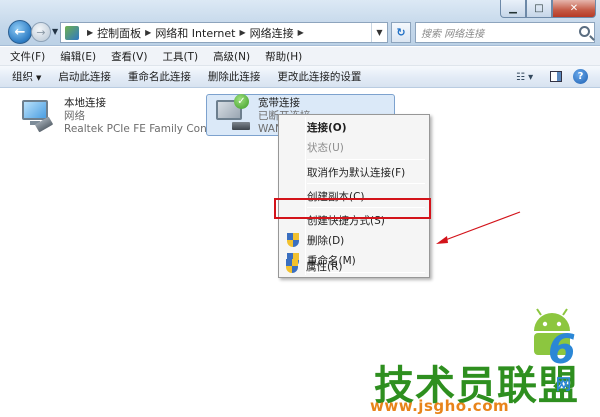 The image size is (600, 417). Describe the element at coordinates (55, 31) in the screenshot. I see `recent-pages-dropdown: ▼` at that location.